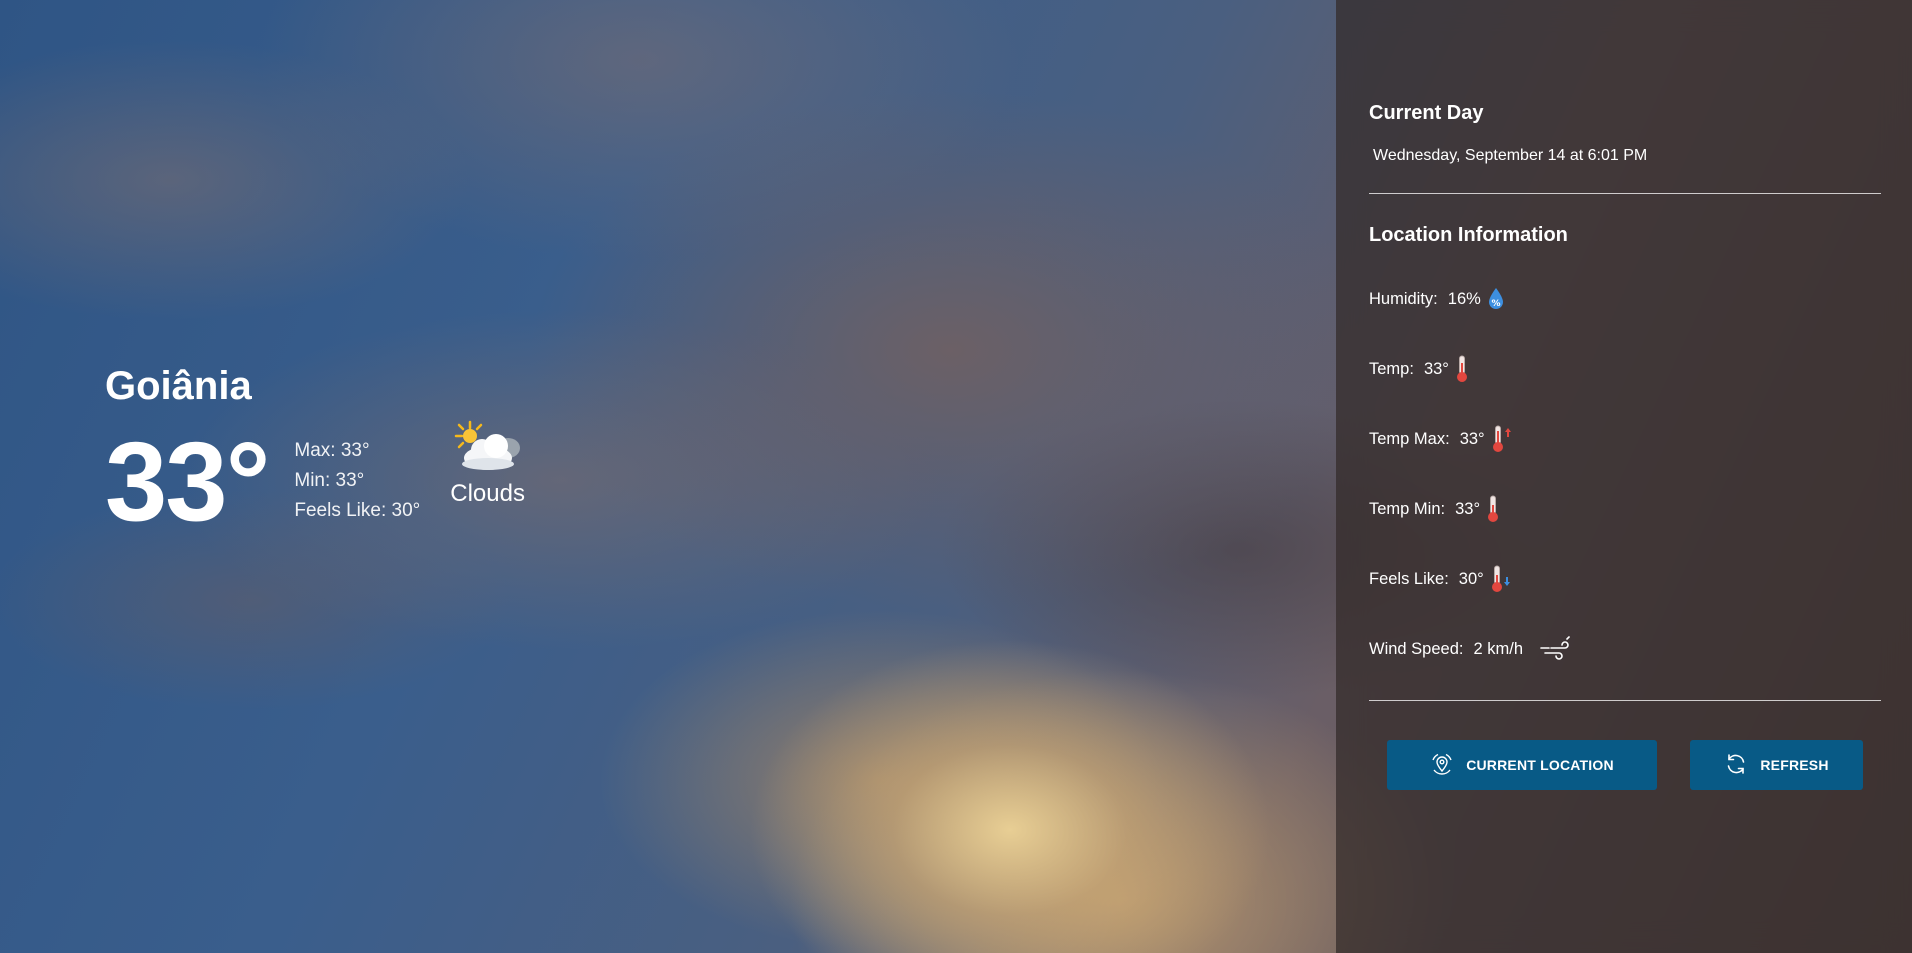 This screenshot has height=953, width=1912. What do you see at coordinates (178, 386) in the screenshot?
I see `city-name: Goiânia` at bounding box center [178, 386].